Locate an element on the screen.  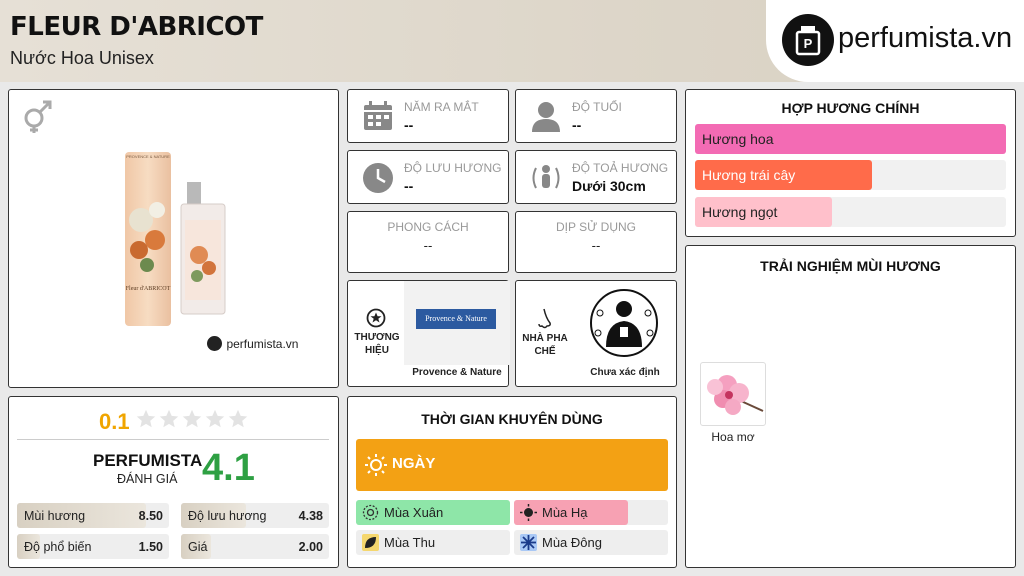
season-summer: Mùa Hạ is located at coordinates (591, 512).